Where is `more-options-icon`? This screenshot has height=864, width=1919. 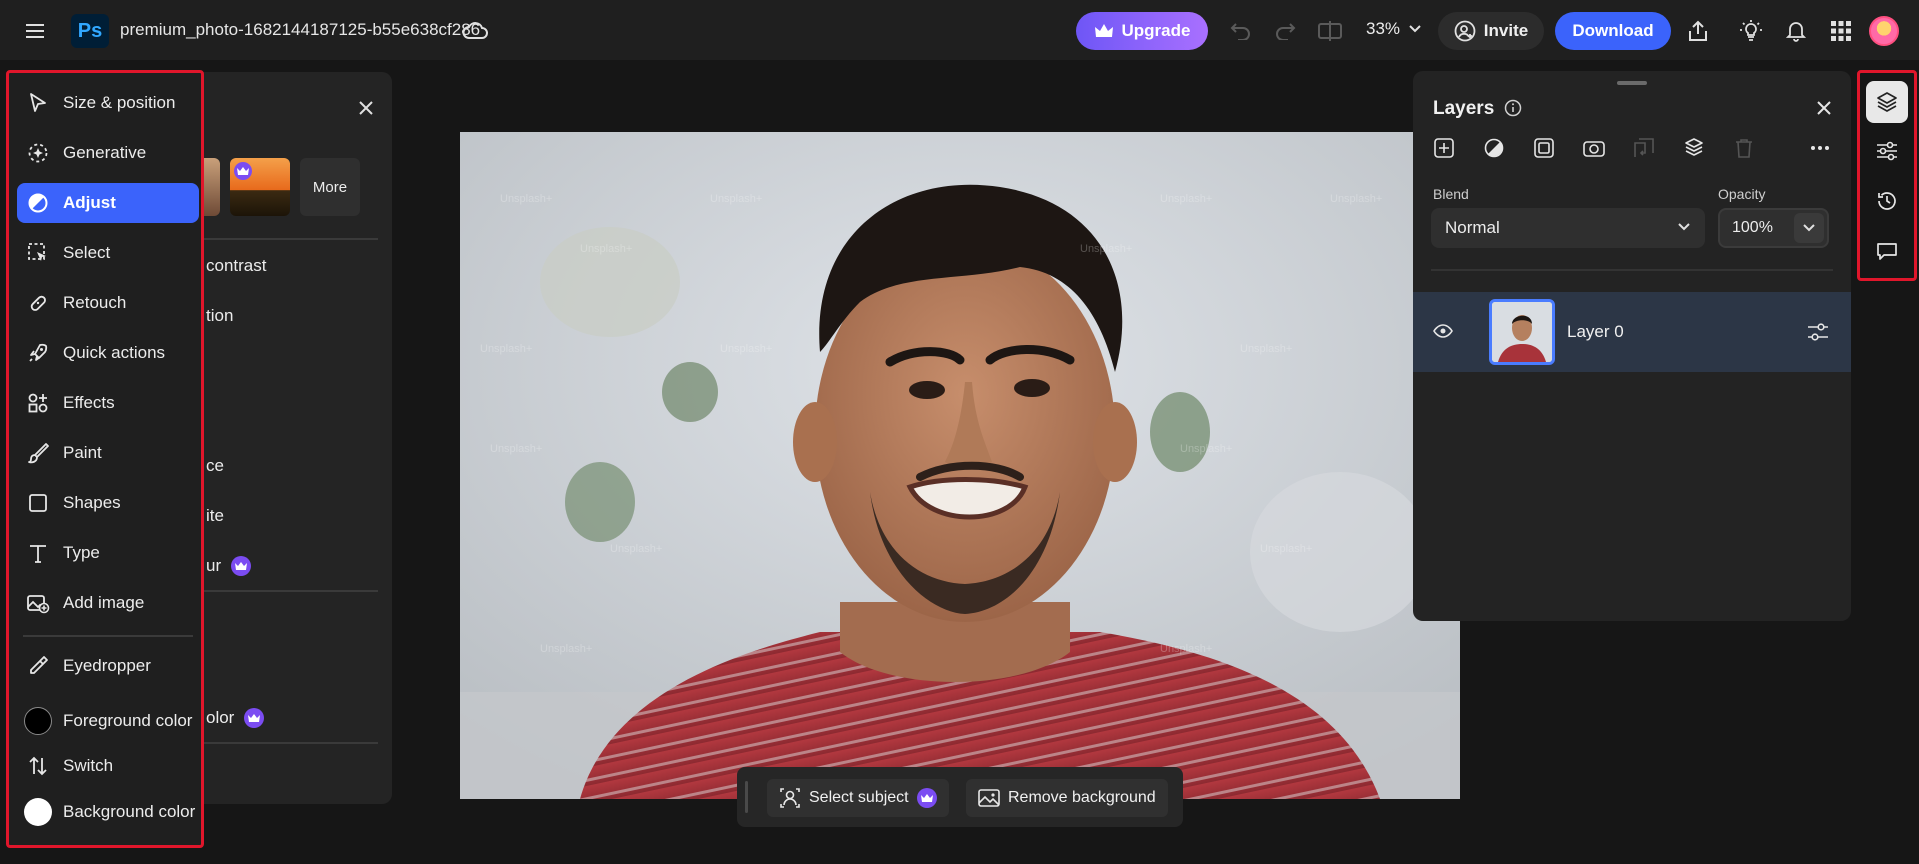 more-options-icon is located at coordinates (1820, 148).